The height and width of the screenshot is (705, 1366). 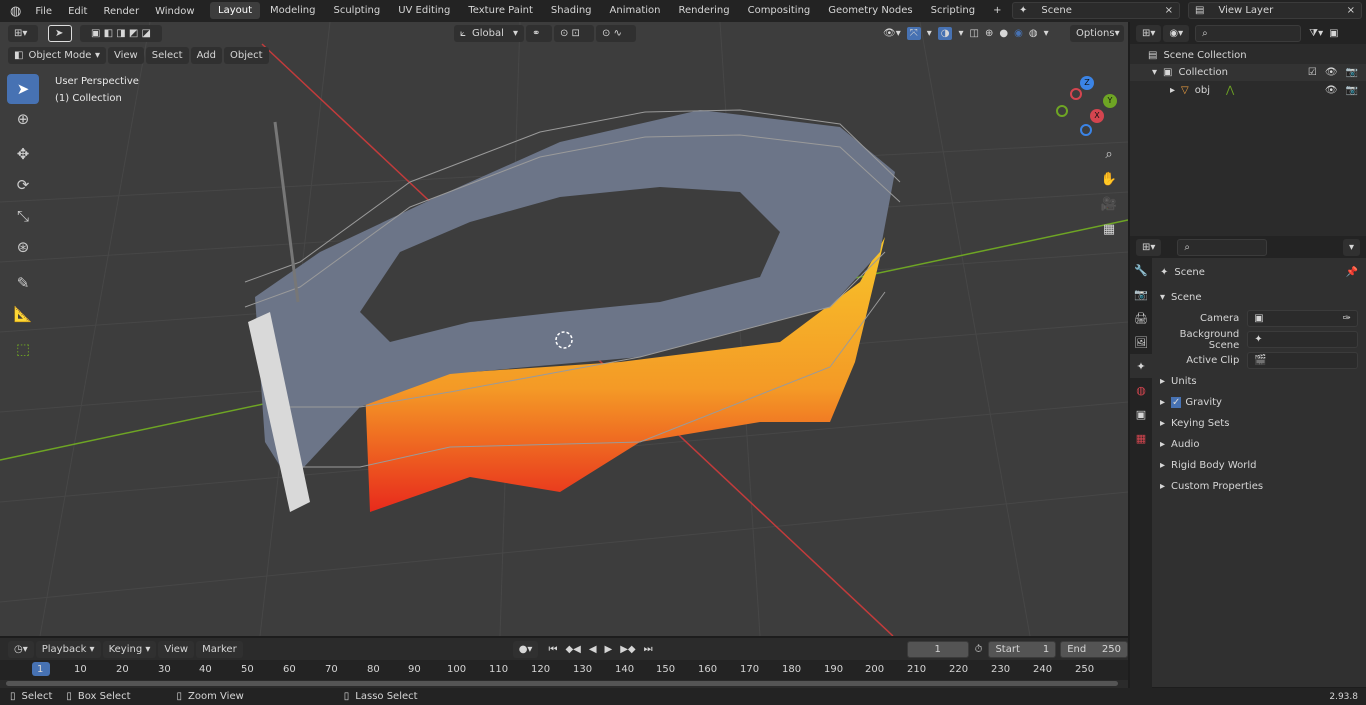 What do you see at coordinates (246, 55) in the screenshot?
I see `menu-object: Object` at bounding box center [246, 55].